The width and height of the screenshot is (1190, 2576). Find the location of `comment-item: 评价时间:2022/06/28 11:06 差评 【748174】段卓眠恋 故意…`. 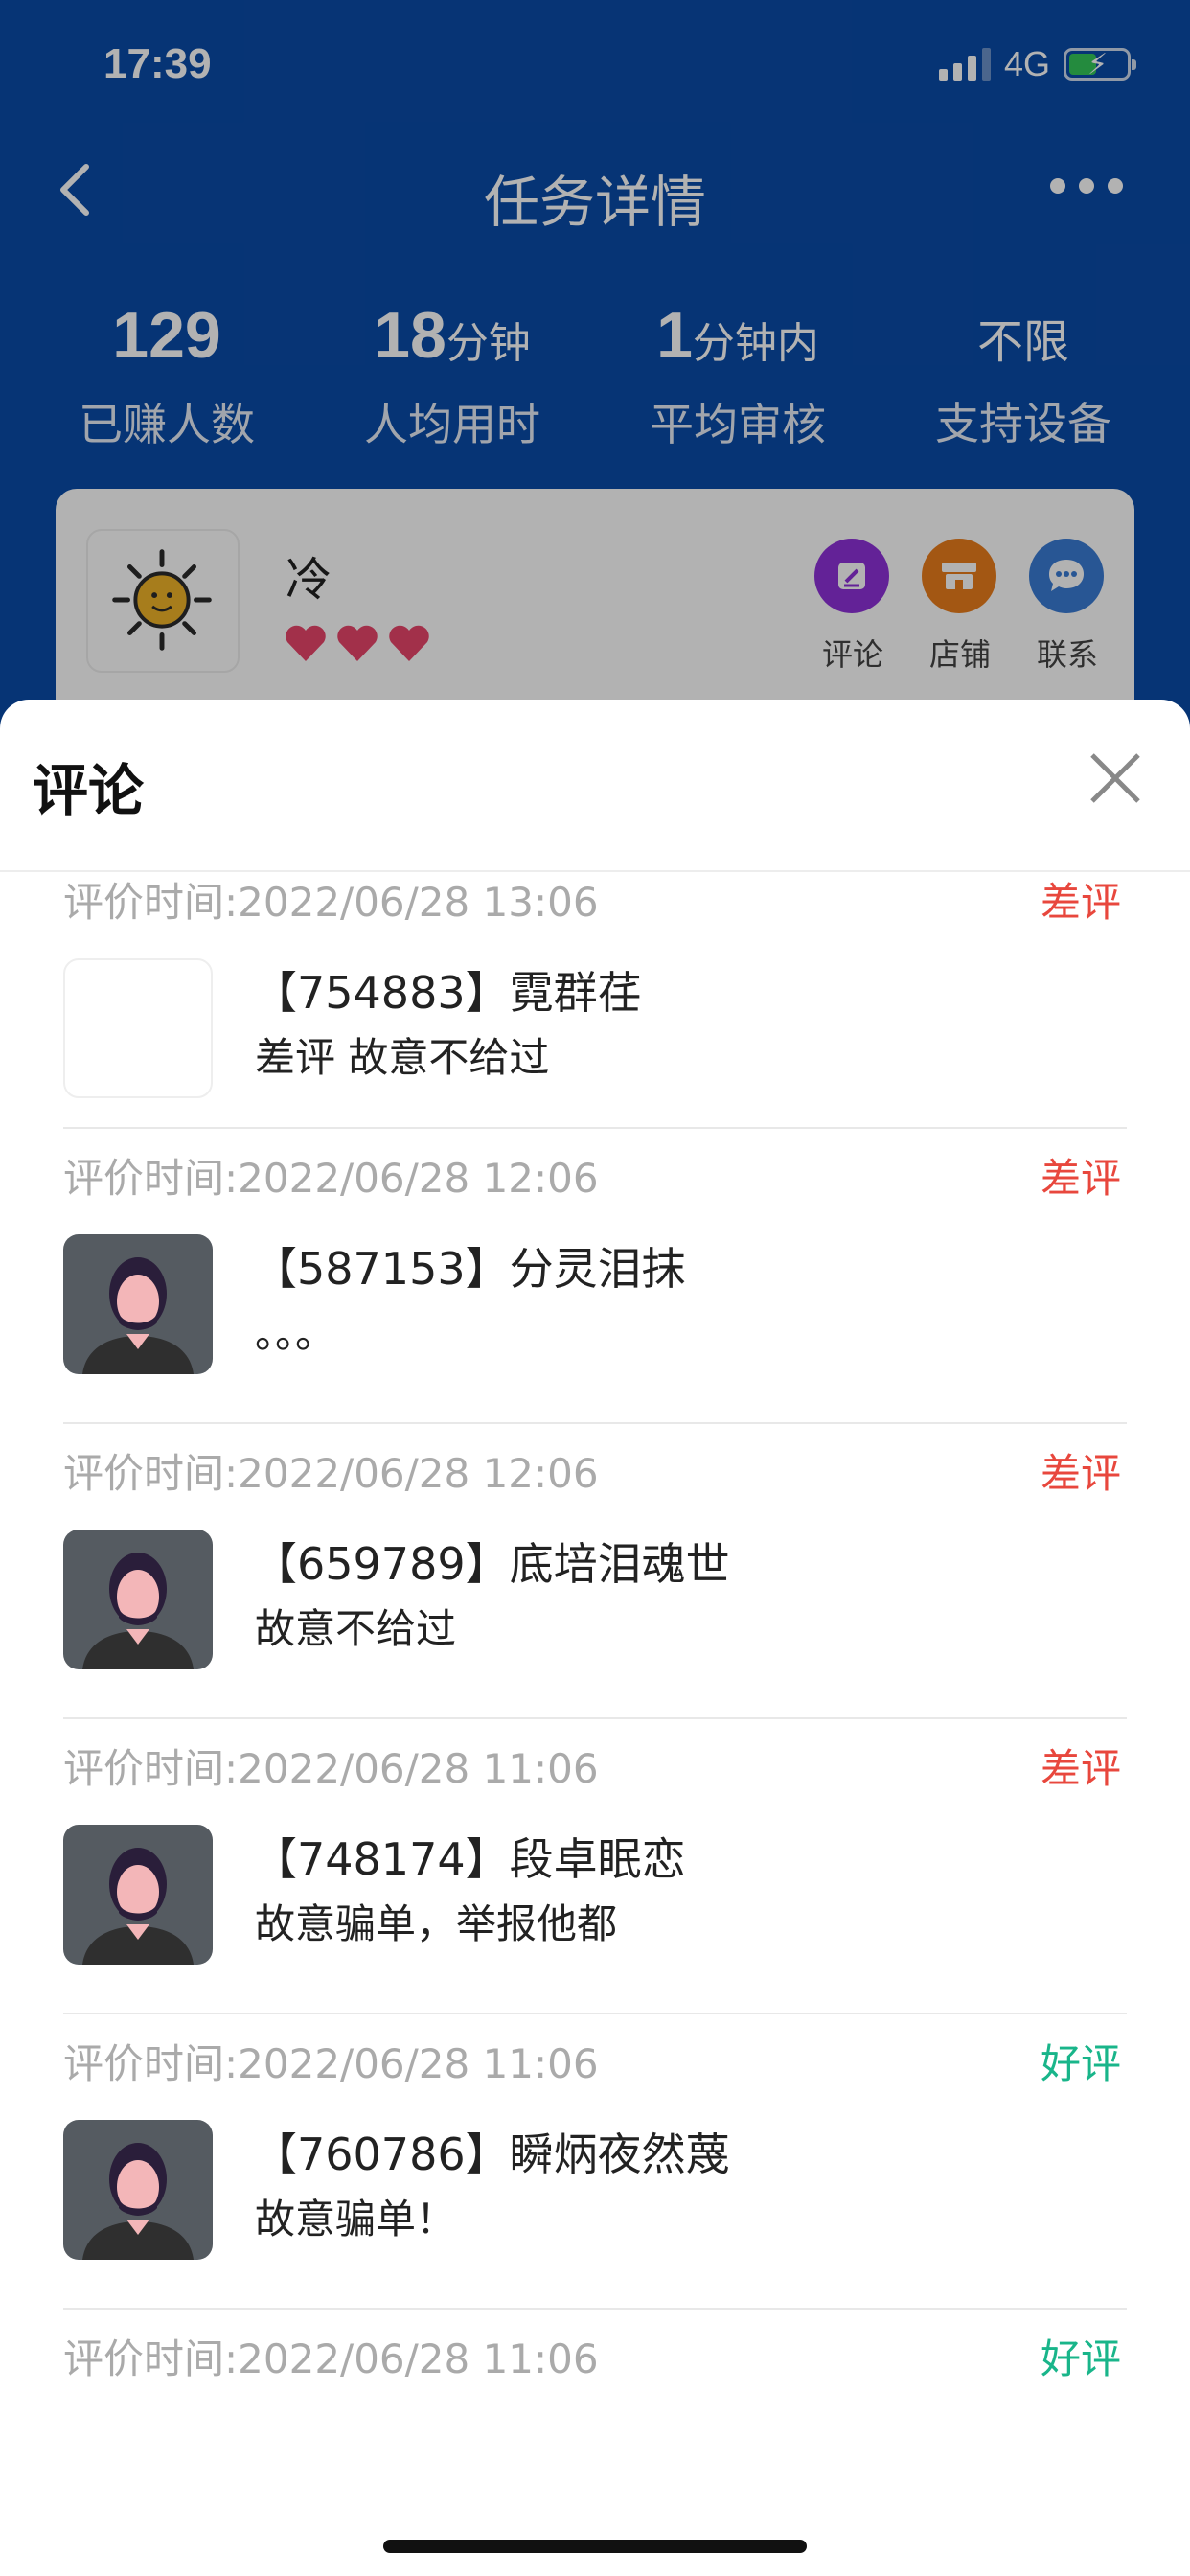

comment-item: 评价时间:2022/06/28 11:06 差评 【748174】段卓眠恋 故意… is located at coordinates (595, 1866).